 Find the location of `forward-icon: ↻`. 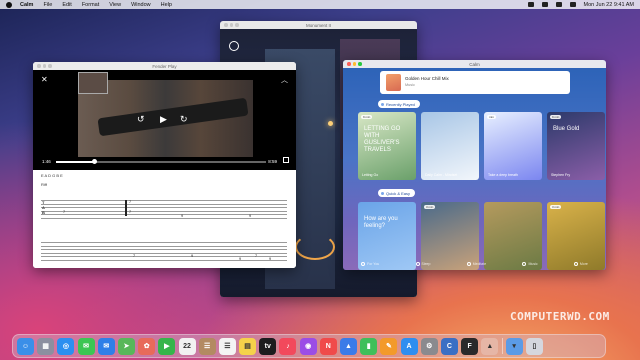

forward-icon: ↻ is located at coordinates (184, 119).